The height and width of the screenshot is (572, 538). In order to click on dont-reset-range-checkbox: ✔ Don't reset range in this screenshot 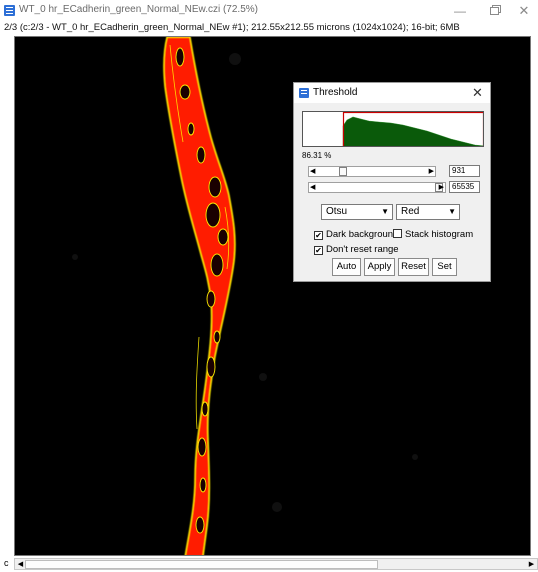, I will do `click(356, 249)`.